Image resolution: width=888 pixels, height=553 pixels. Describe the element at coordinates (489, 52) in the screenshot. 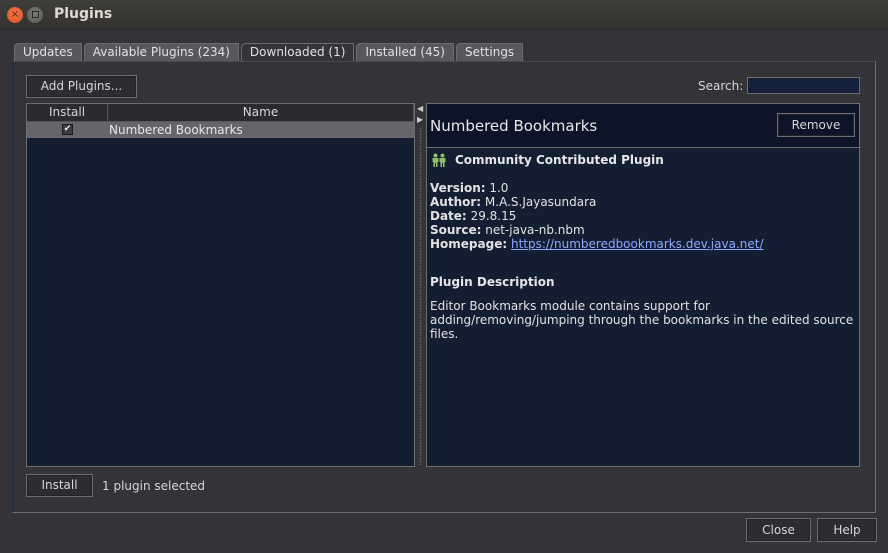

I see `tab-settings: Settings` at that location.